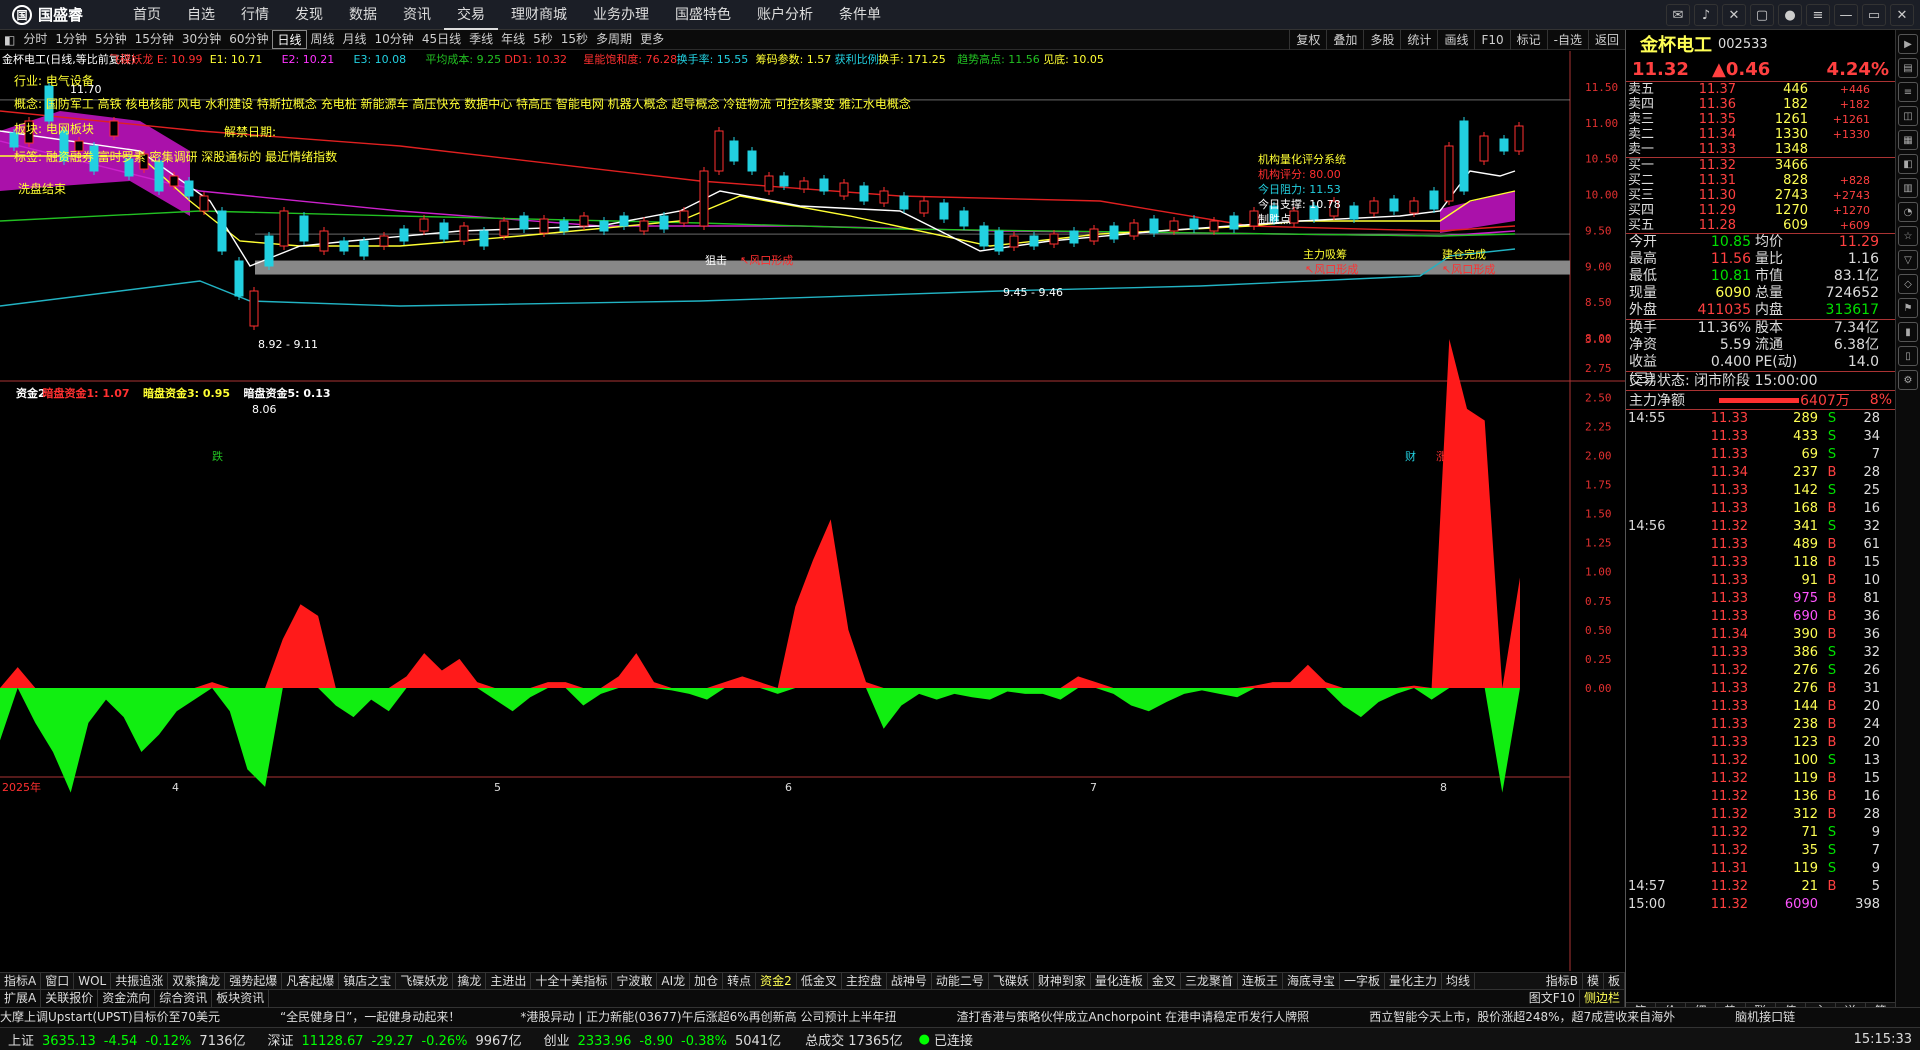 Image resolution: width=1920 pixels, height=1050 pixels. I want to click on indicator-tab: 双紫擒龙, so click(197, 981).